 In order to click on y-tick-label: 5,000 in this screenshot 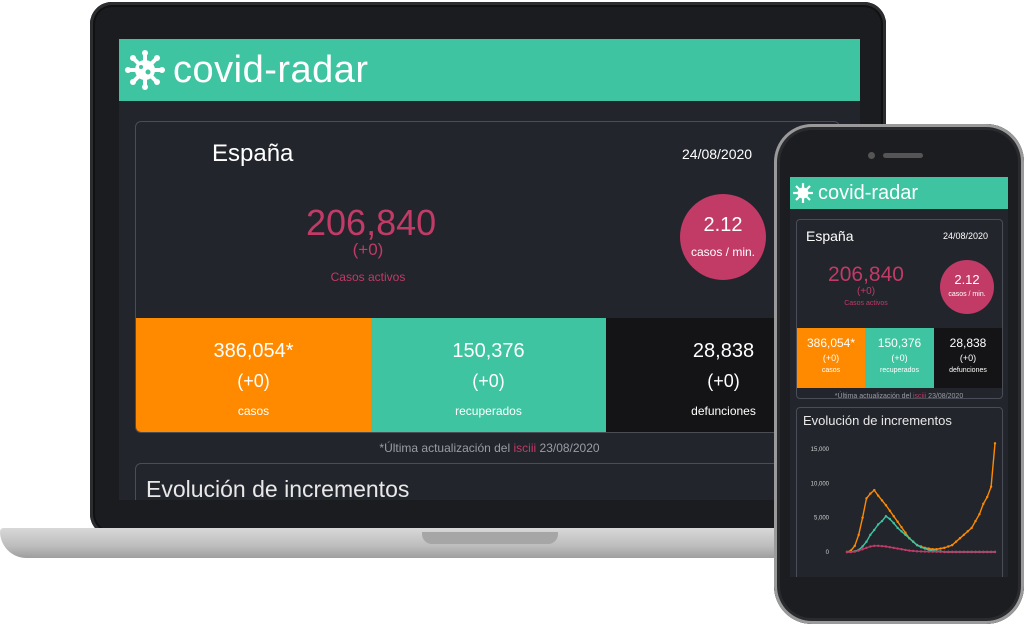, I will do `click(822, 519)`.